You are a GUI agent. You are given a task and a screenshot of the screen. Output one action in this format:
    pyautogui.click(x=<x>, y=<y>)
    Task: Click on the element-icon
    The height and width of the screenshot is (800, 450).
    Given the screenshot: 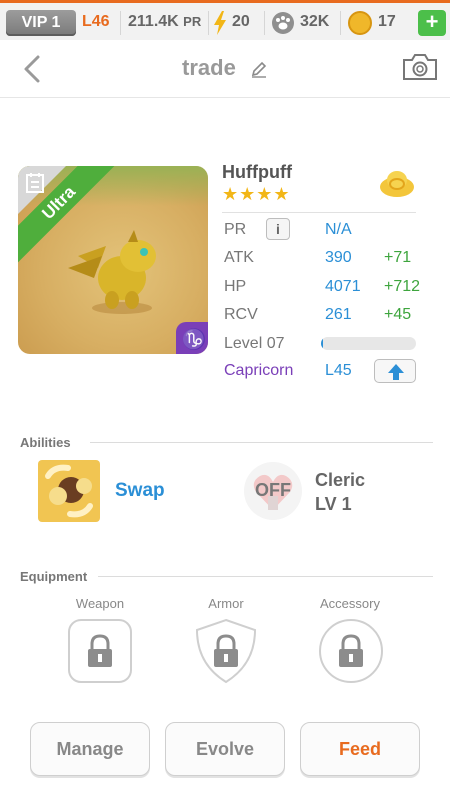 What is the action you would take?
    pyautogui.click(x=35, y=183)
    